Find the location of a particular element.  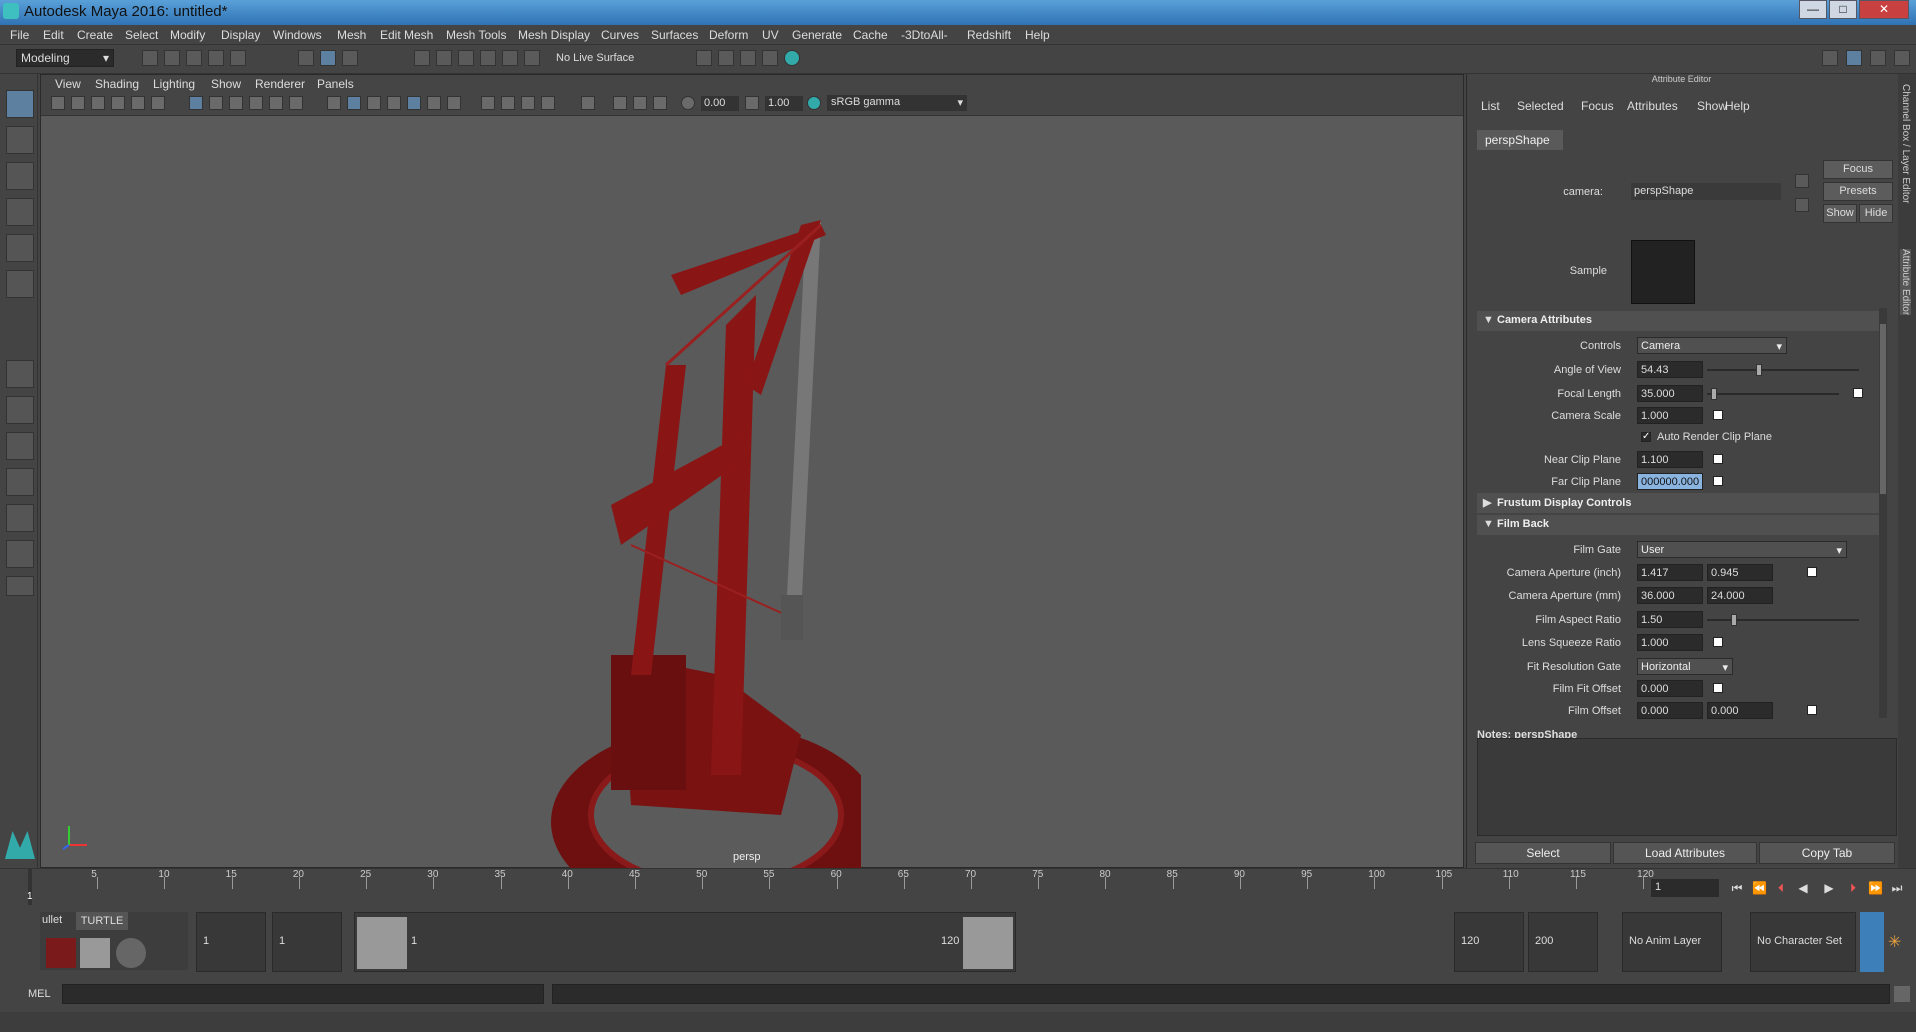

camera-attributes-icon is located at coordinates (78, 103).